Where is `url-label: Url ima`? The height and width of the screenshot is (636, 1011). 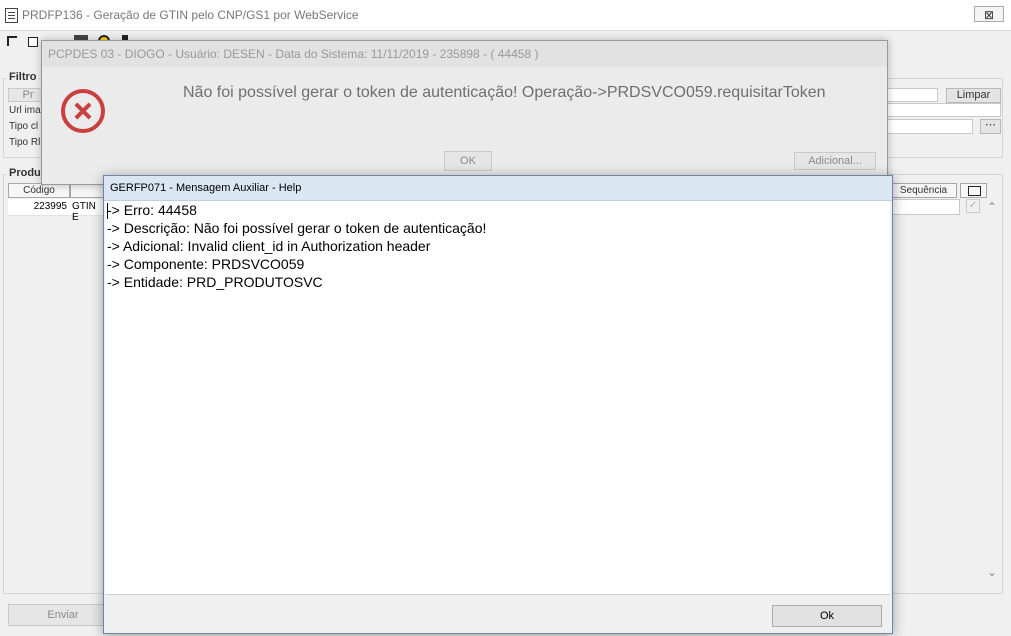 url-label: Url ima is located at coordinates (25, 110).